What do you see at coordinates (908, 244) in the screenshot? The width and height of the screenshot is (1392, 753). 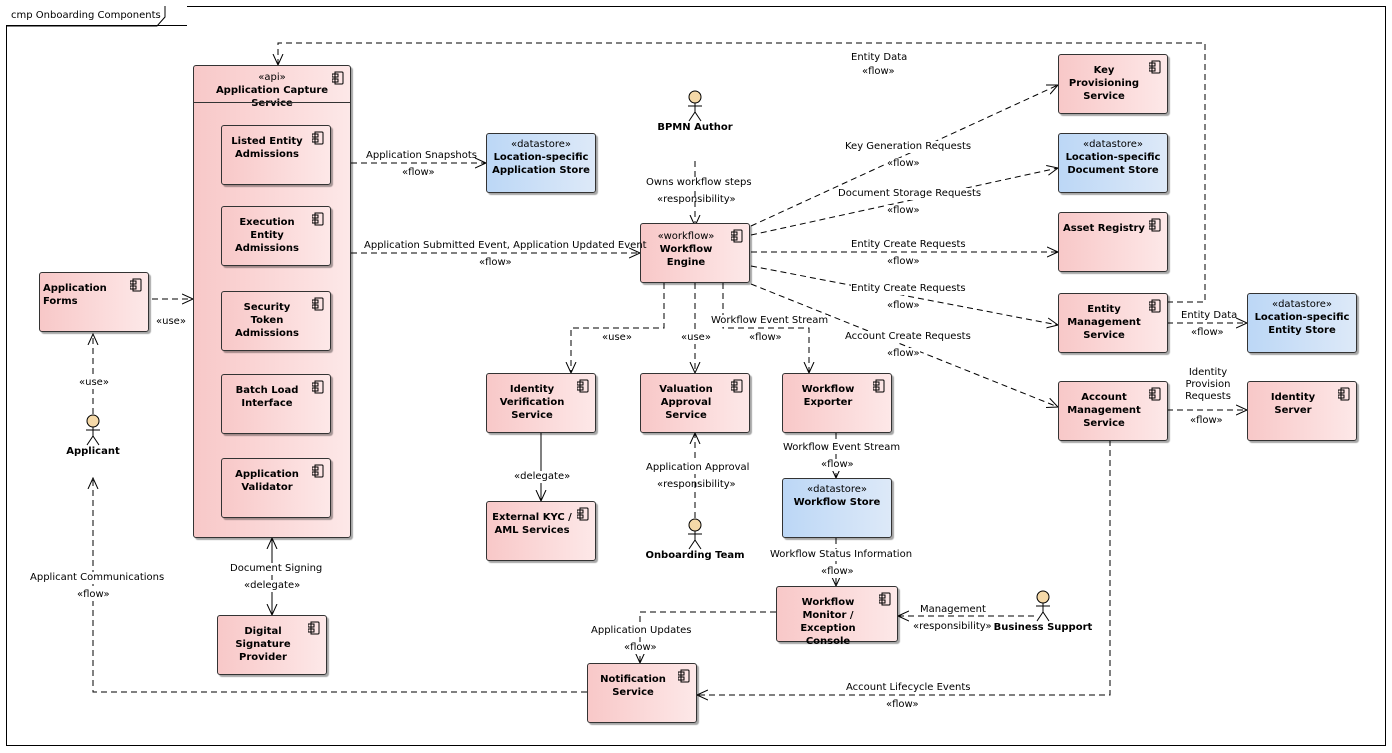 I see `label-entity-create-1: Entity Create Requests` at bounding box center [908, 244].